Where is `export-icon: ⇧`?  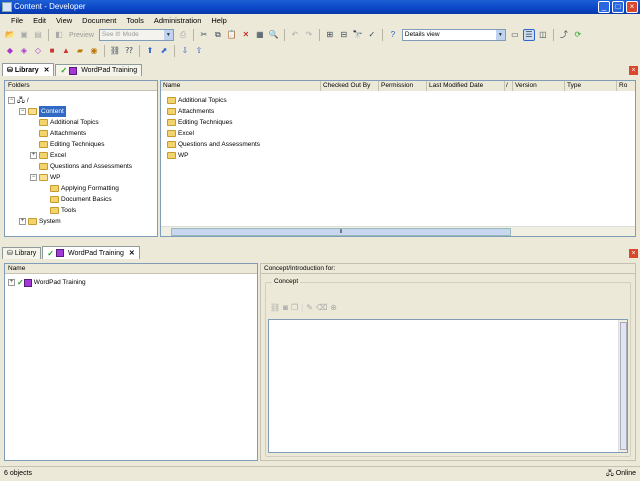 export-icon: ⇧ is located at coordinates (199, 51).